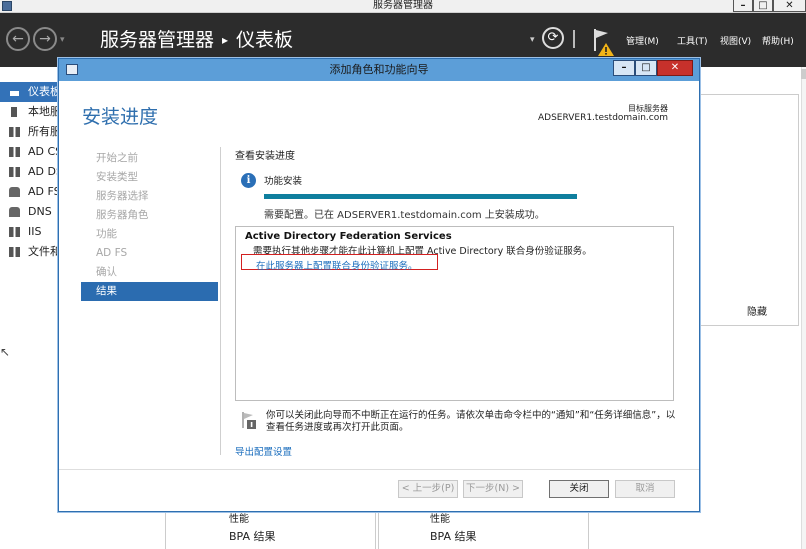 The image size is (806, 549). I want to click on step-before-you-begin: 开始之前, so click(117, 158).